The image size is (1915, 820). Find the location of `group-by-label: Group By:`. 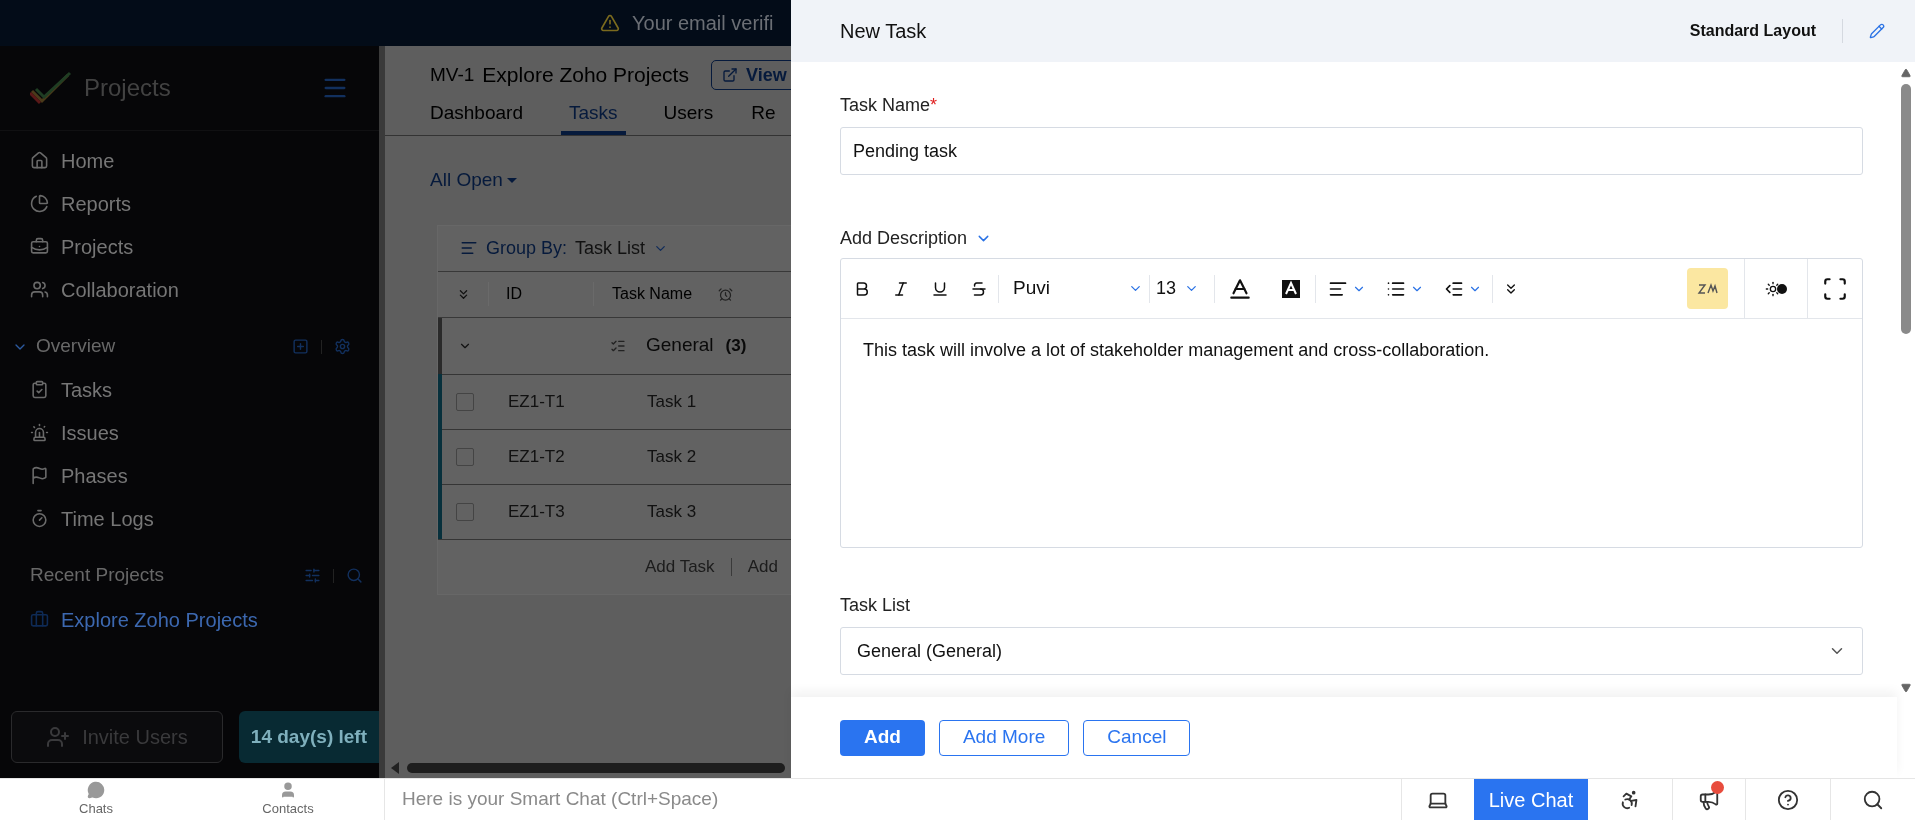

group-by-label: Group By: is located at coordinates (527, 248).